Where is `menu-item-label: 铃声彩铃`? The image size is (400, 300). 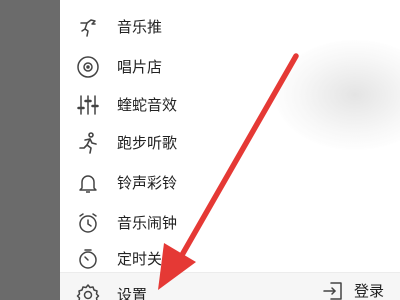 menu-item-label: 铃声彩铃 is located at coordinates (147, 183).